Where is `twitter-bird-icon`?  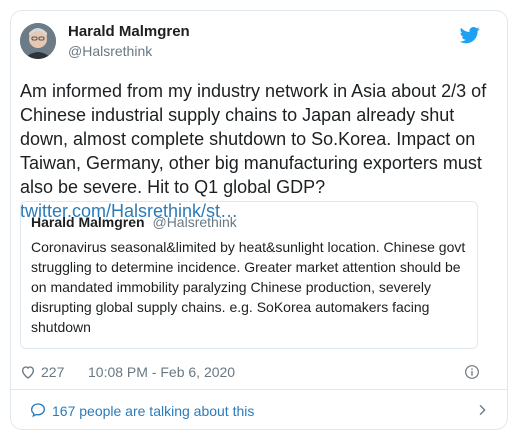 twitter-bird-icon is located at coordinates (469, 35).